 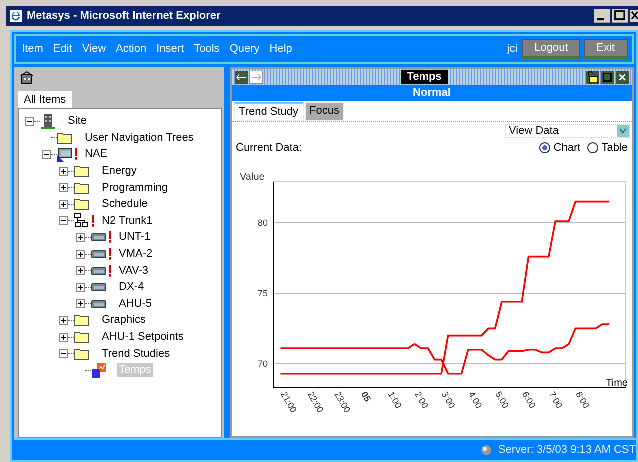 I want to click on tree-item: DX-4, so click(x=131, y=287).